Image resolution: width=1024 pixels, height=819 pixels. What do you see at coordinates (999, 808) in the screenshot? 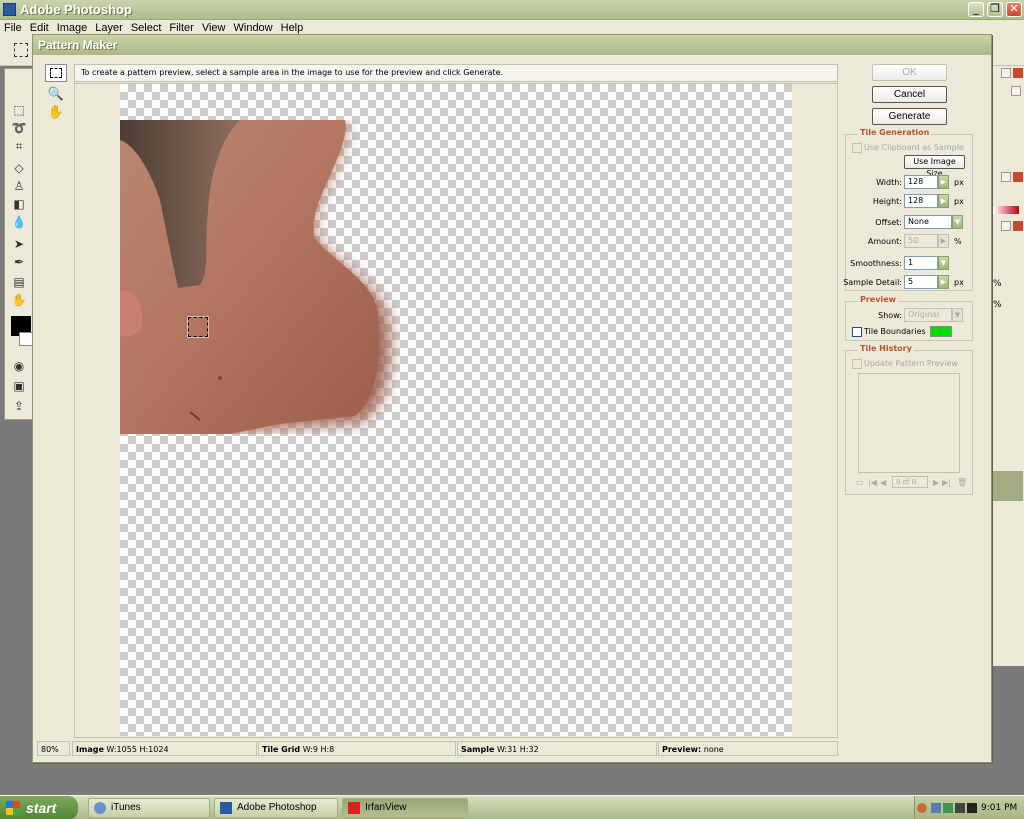
I see `clock: 9:01 PM` at bounding box center [999, 808].